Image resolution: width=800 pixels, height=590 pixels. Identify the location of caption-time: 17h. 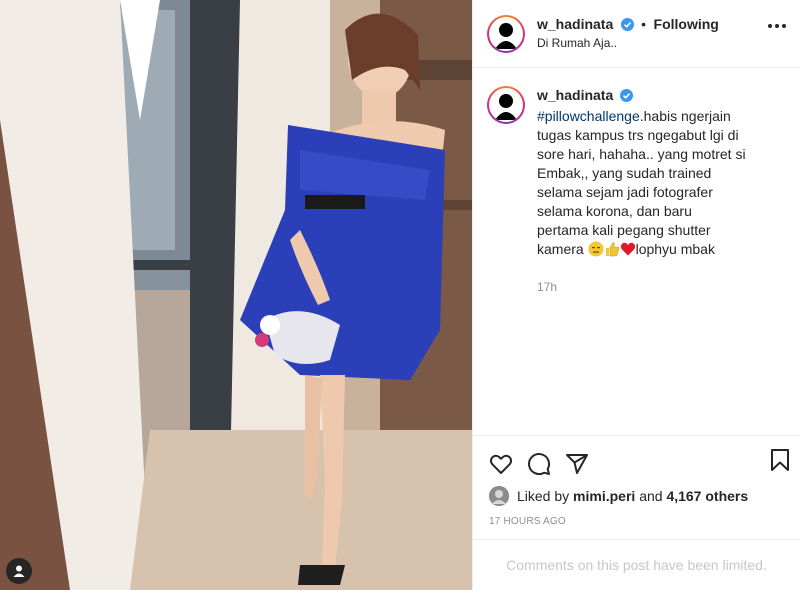
(642, 287).